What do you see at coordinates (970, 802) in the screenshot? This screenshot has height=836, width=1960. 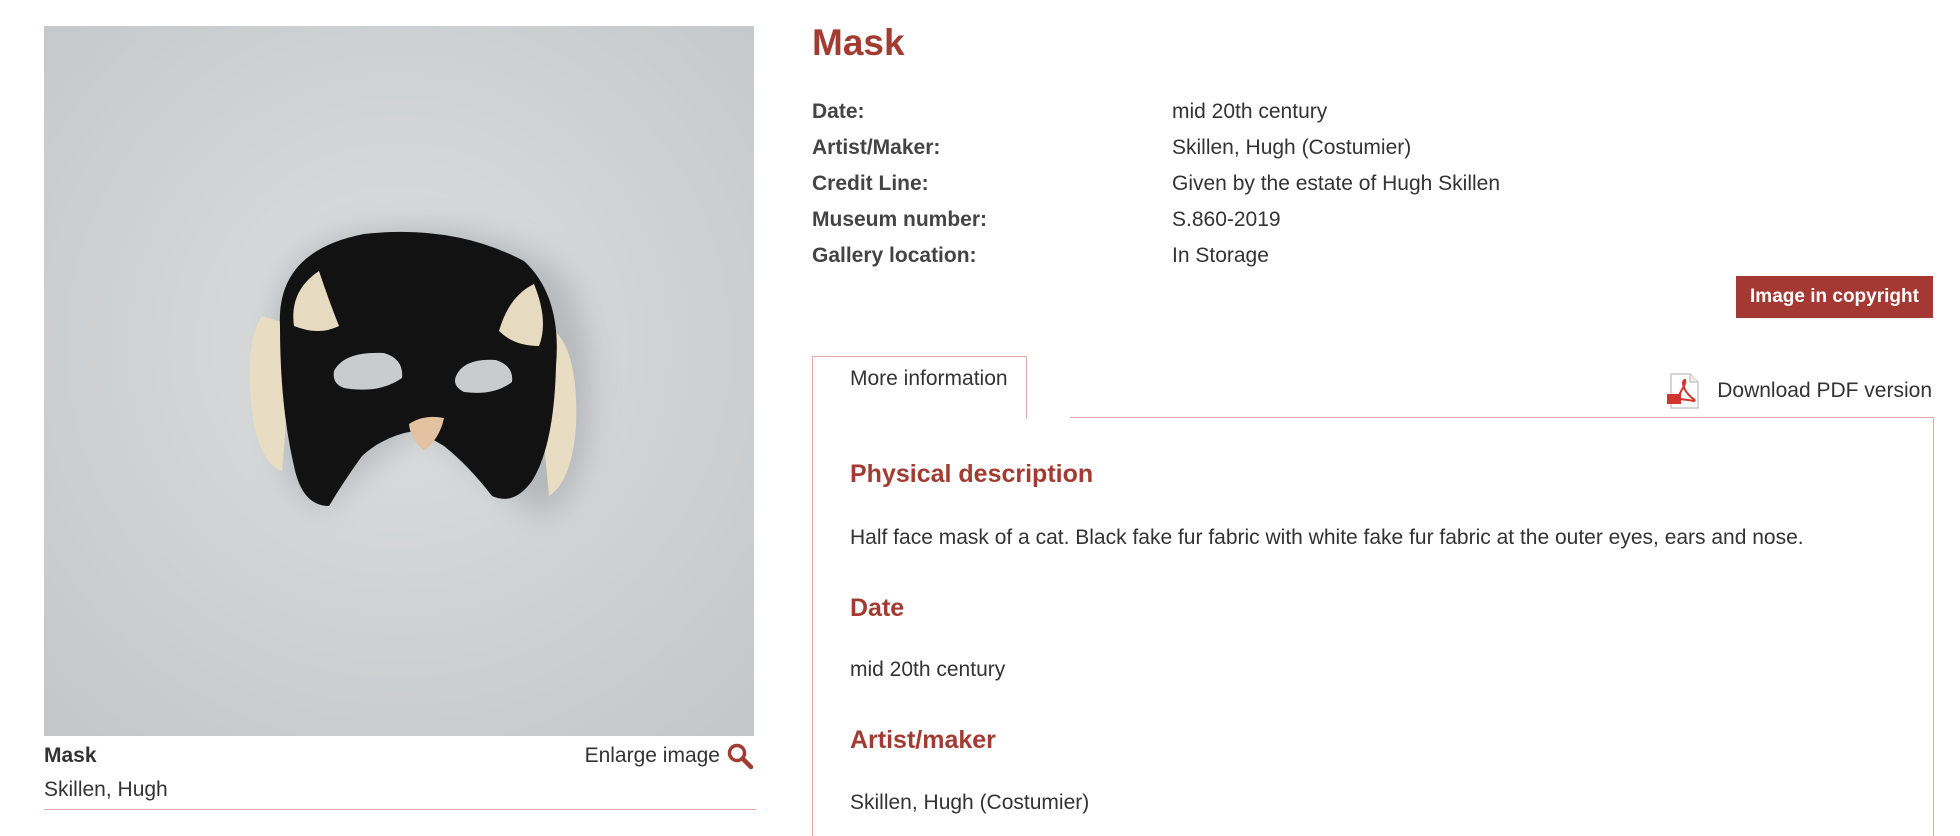 I see `artist-maker-text: Skillen, Hugh (Costumier)` at bounding box center [970, 802].